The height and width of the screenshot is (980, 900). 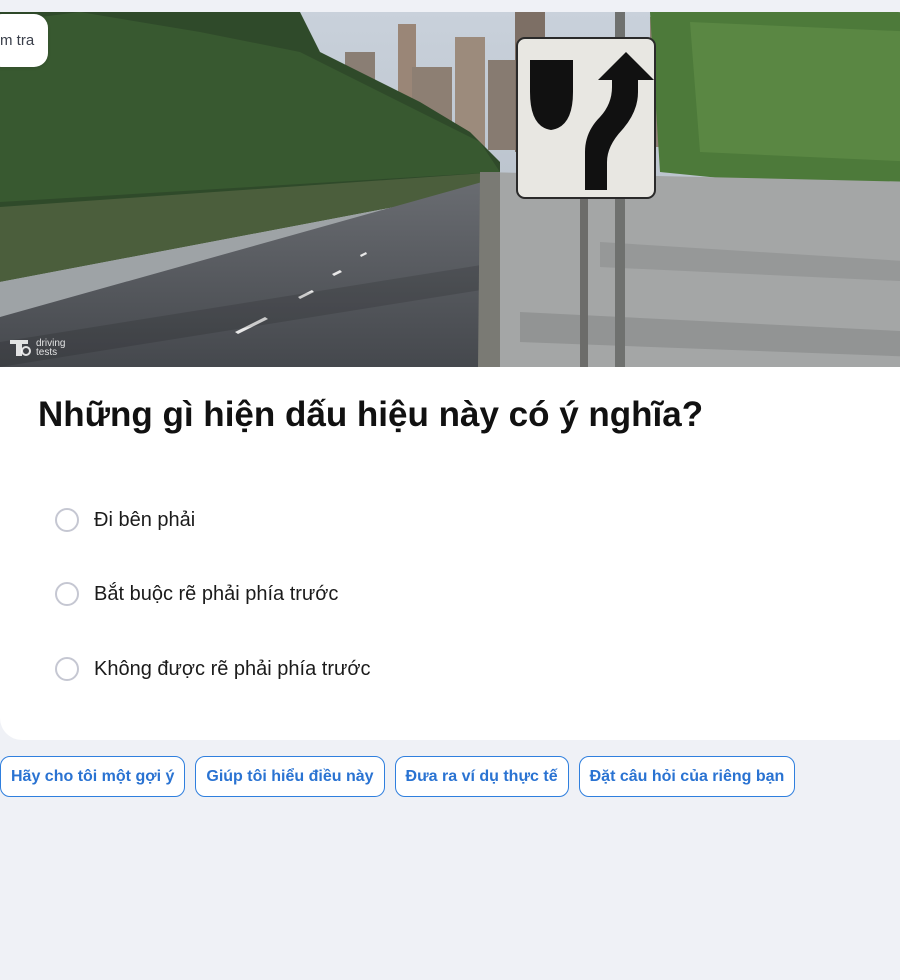 What do you see at coordinates (20, 348) in the screenshot?
I see `driving-tests-logo-icon` at bounding box center [20, 348].